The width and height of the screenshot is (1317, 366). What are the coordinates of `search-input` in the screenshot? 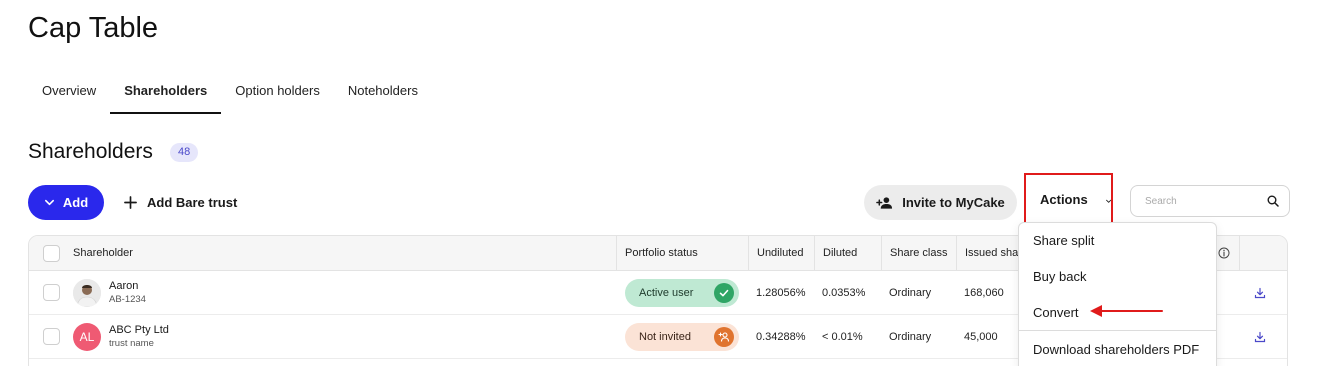 It's located at (1200, 201).